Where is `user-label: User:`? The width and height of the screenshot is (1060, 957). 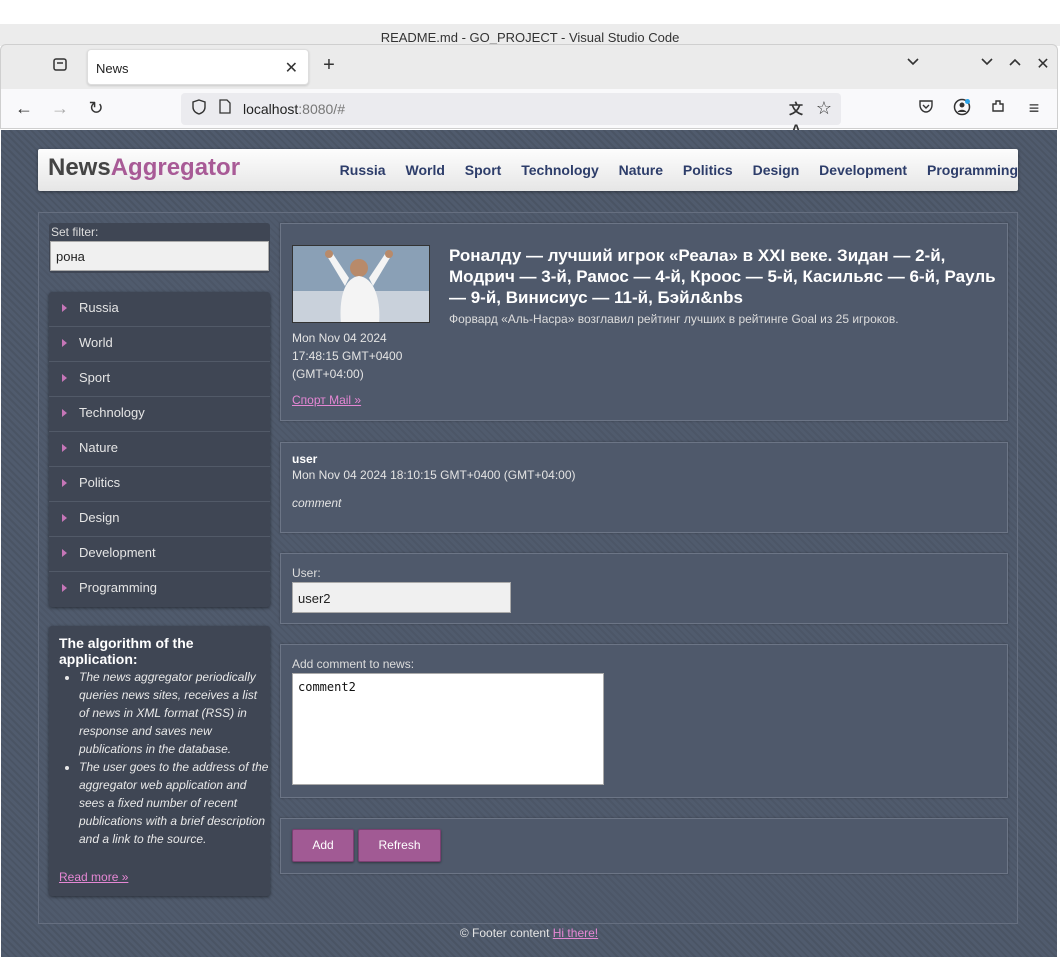 user-label: User: is located at coordinates (306, 573).